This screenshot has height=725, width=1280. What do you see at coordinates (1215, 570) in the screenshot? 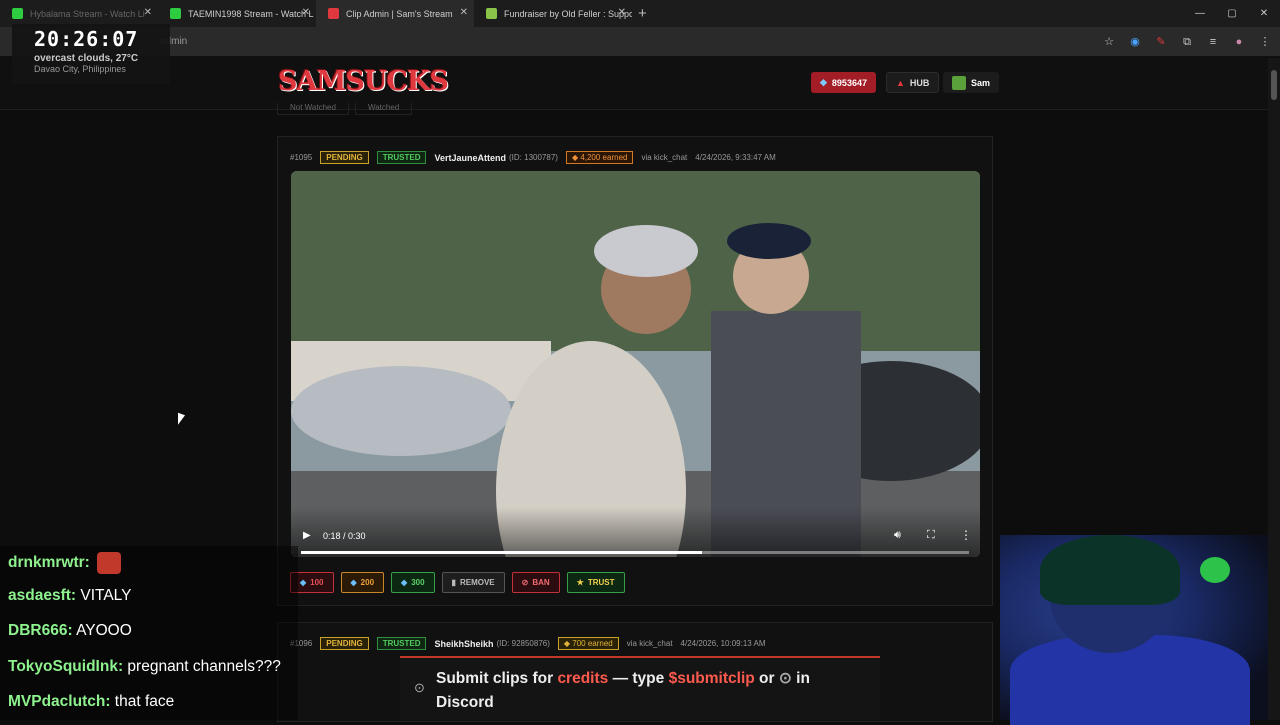
I see `webcam-ball` at bounding box center [1215, 570].